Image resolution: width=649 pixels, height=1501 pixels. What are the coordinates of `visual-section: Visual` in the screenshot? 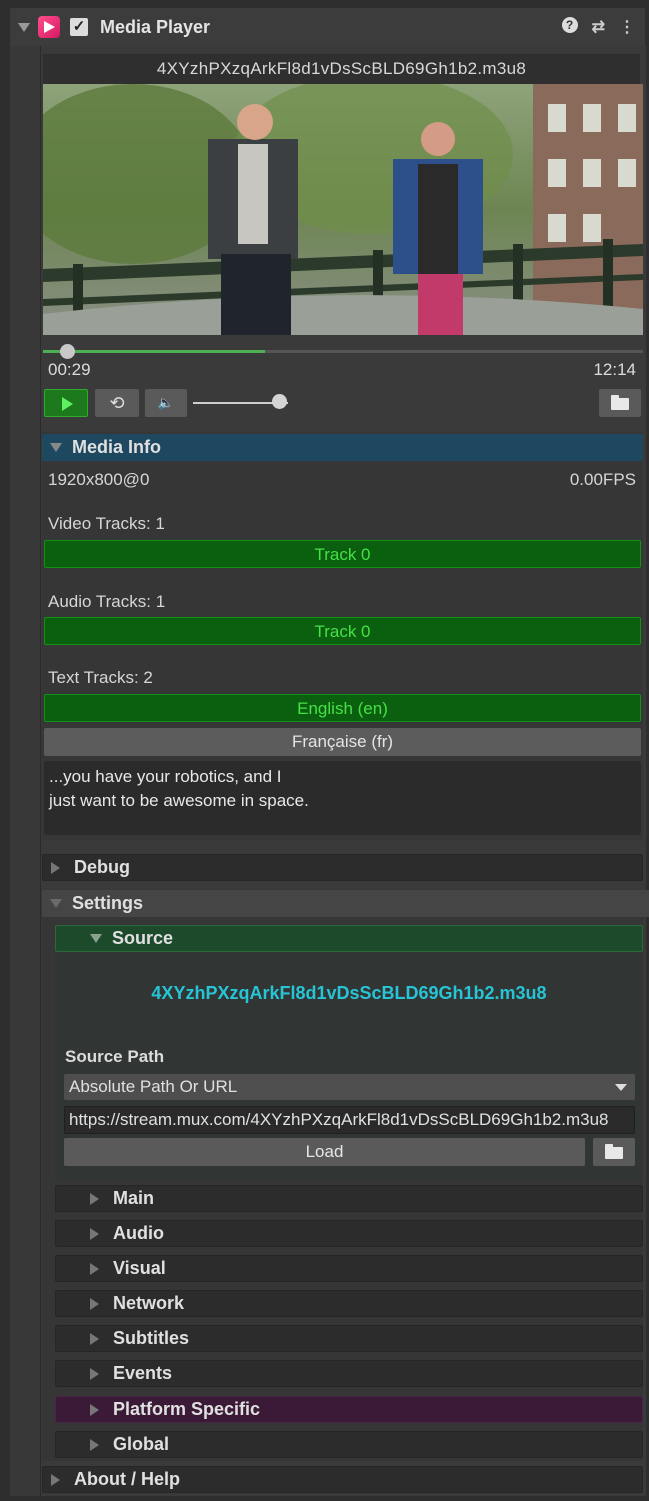 It's located at (349, 1268).